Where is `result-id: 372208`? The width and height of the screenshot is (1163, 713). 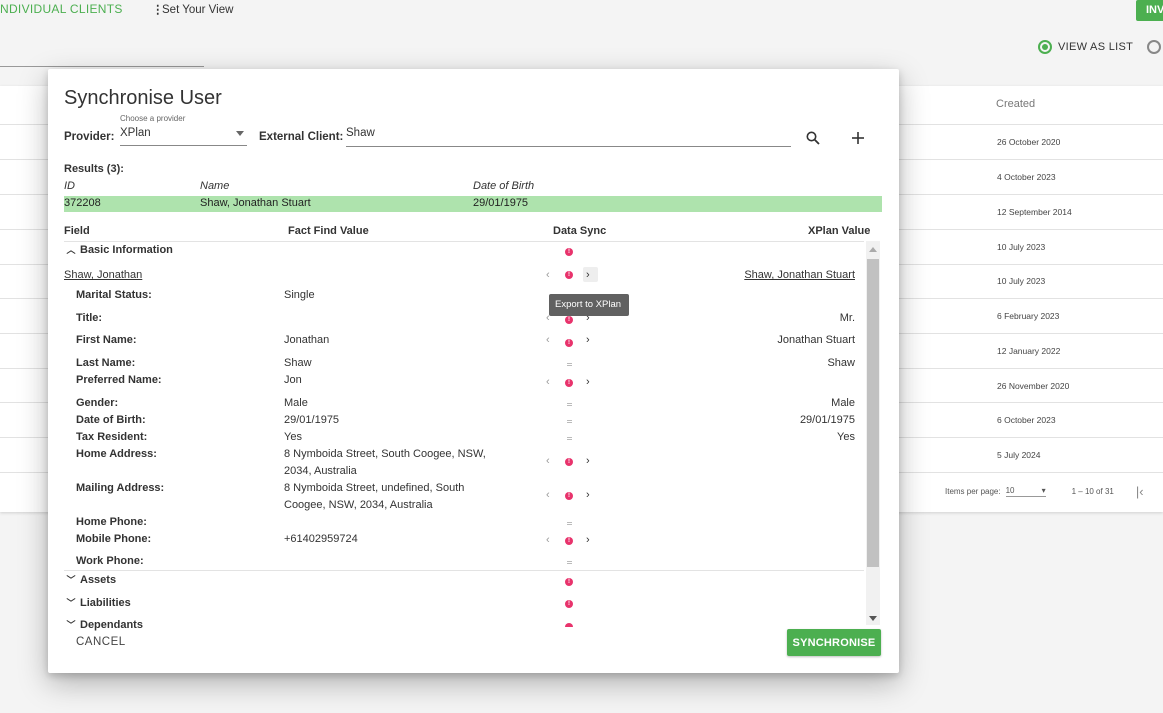 result-id: 372208 is located at coordinates (82, 203).